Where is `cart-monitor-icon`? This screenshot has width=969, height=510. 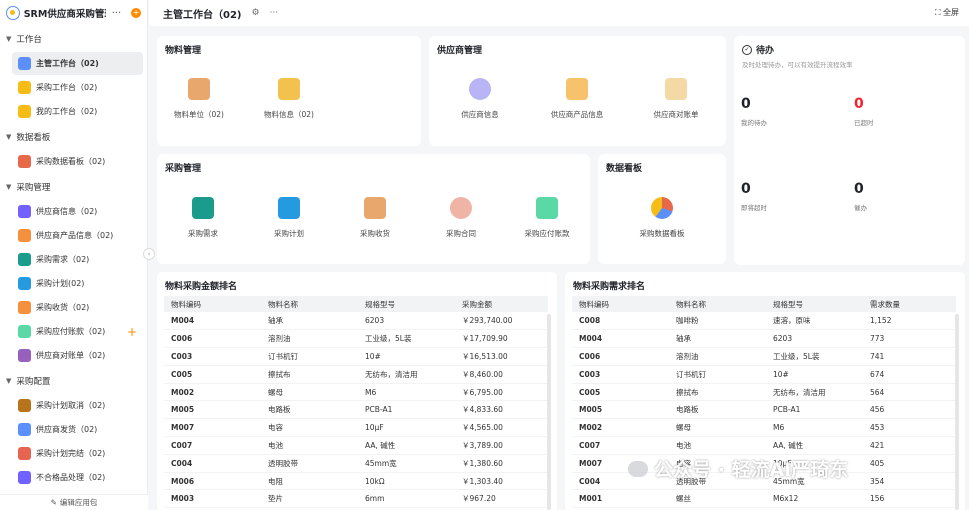
cart-monitor-icon is located at coordinates (24, 283).